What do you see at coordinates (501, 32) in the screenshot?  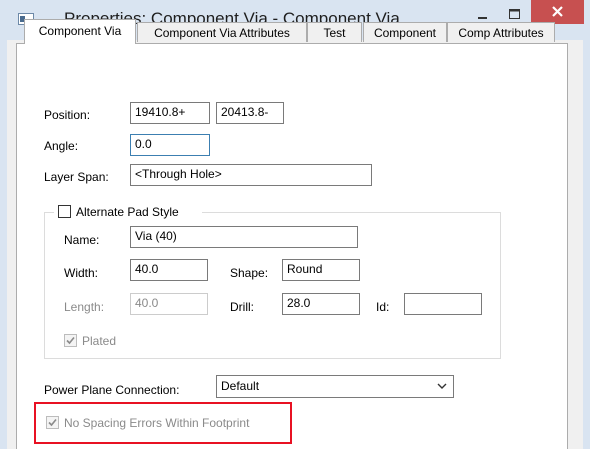 I see `tab-comp-attributes: Comp Attributes` at bounding box center [501, 32].